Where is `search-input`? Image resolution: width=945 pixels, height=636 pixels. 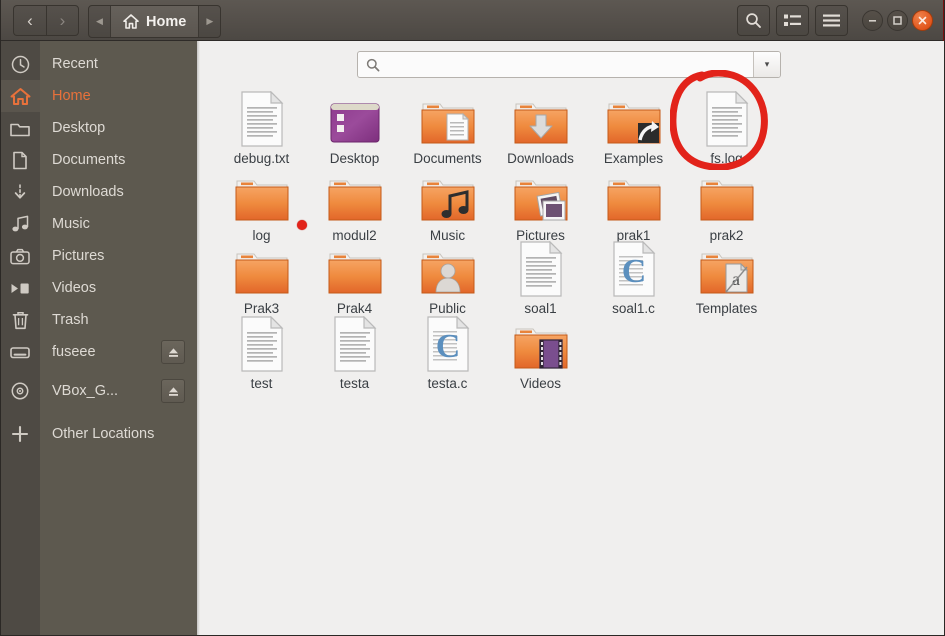
search-input is located at coordinates (570, 64).